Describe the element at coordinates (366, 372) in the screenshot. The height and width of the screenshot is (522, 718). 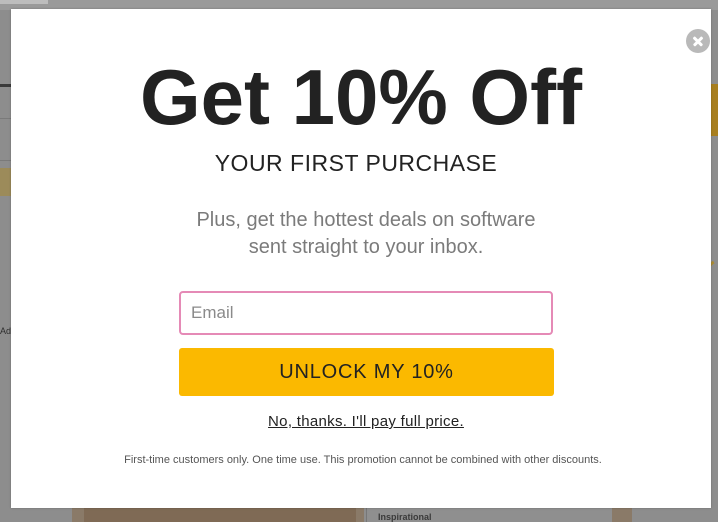
I see `unlock-discount-button: UNLOCK MY 10%` at that location.